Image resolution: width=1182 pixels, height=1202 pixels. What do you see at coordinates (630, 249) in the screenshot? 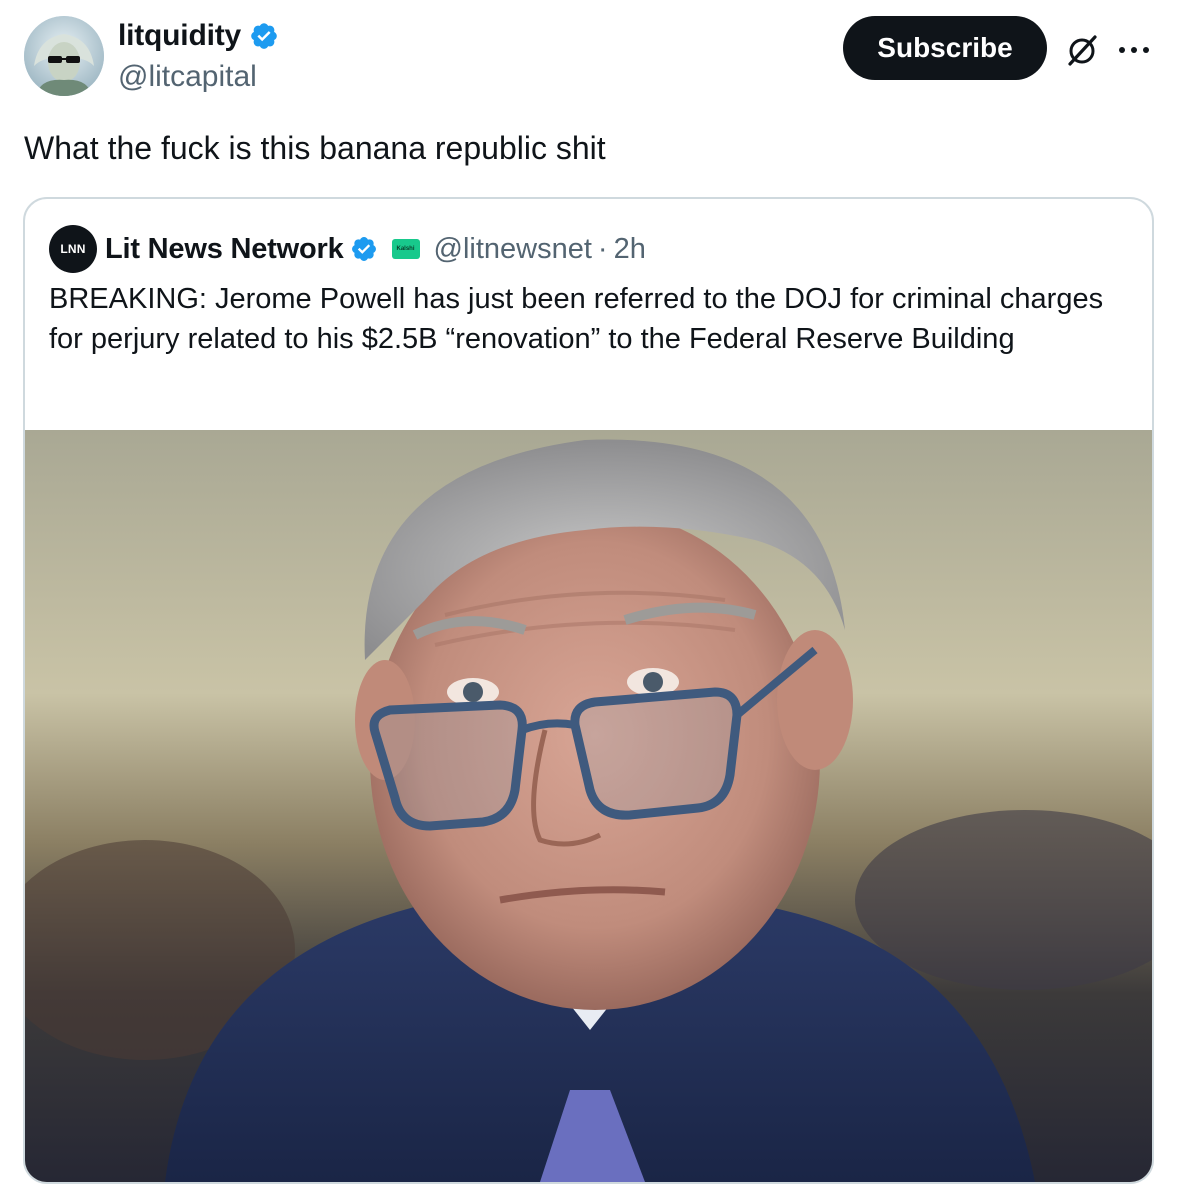
I see `quoted-timestamp: 2h` at bounding box center [630, 249].